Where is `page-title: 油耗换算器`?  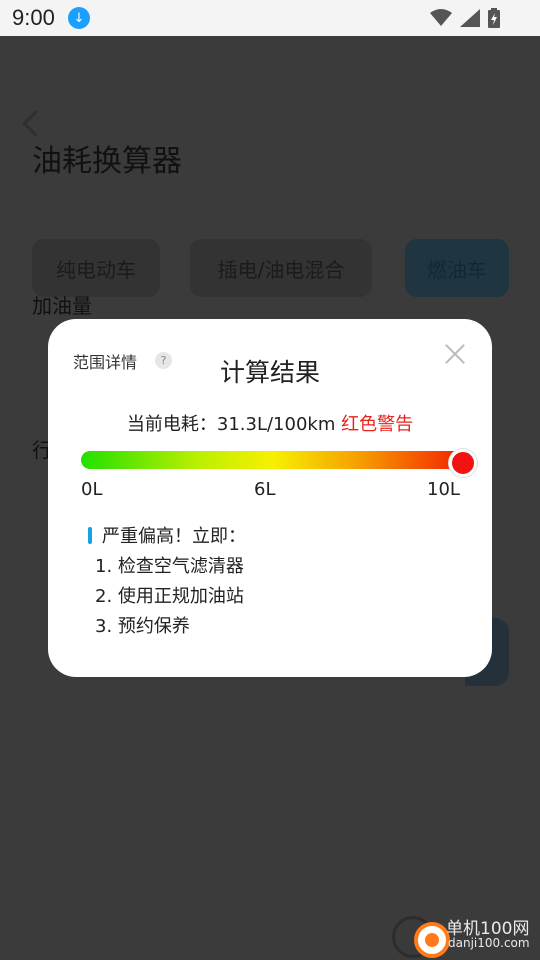 page-title: 油耗换算器 is located at coordinates (107, 161).